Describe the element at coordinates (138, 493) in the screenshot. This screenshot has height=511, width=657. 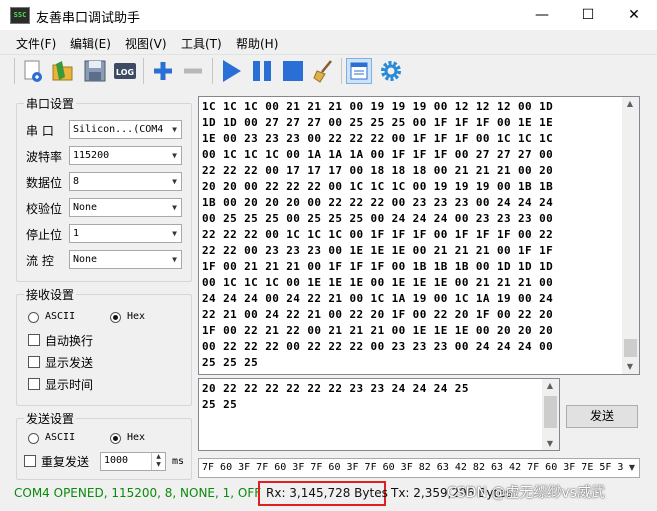
I see `connection-status: COM4 OPENED, 115200, 8, NONE, 1, OFF` at that location.